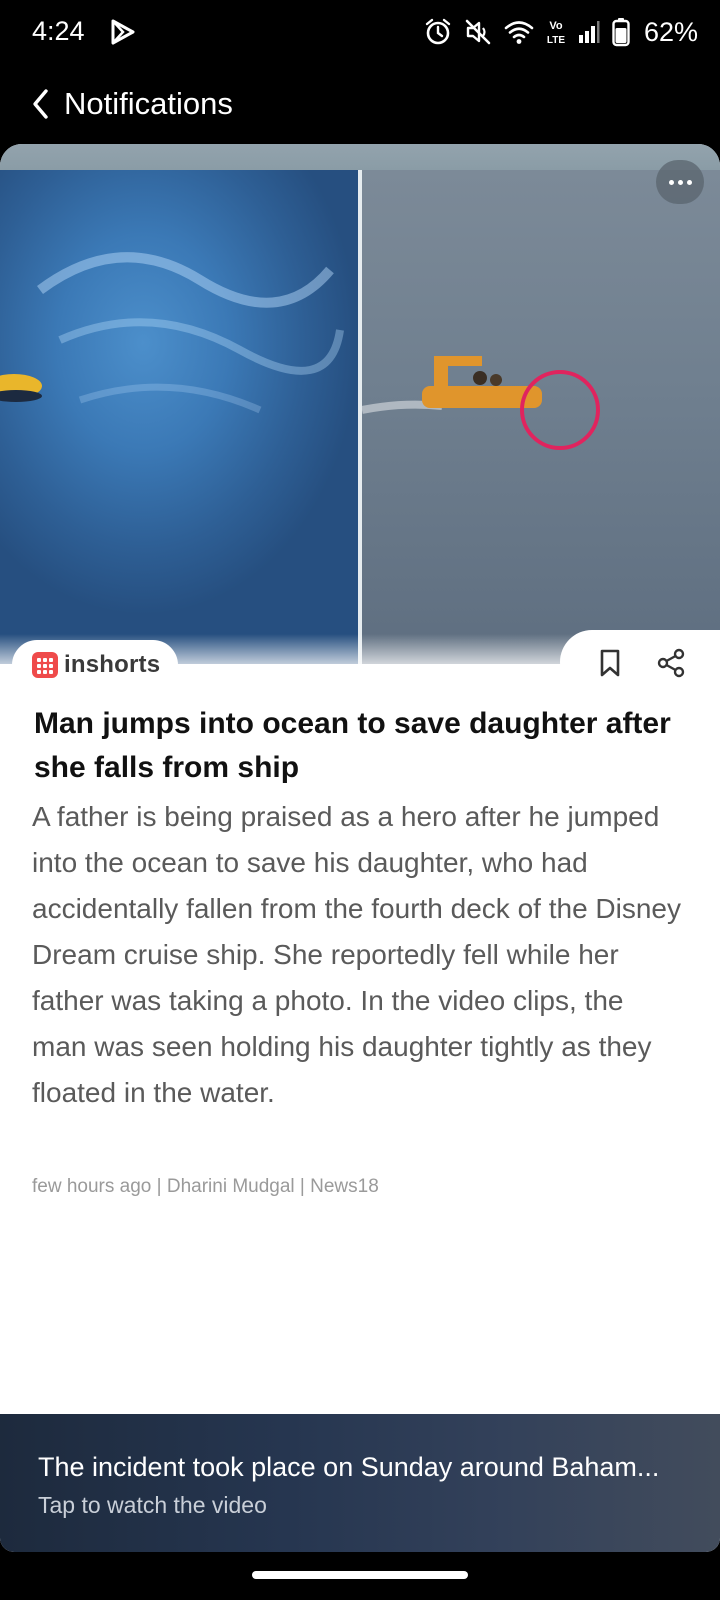 The image size is (720, 1600). Describe the element at coordinates (360, 106) in the screenshot. I see `app-header: Notifications` at that location.